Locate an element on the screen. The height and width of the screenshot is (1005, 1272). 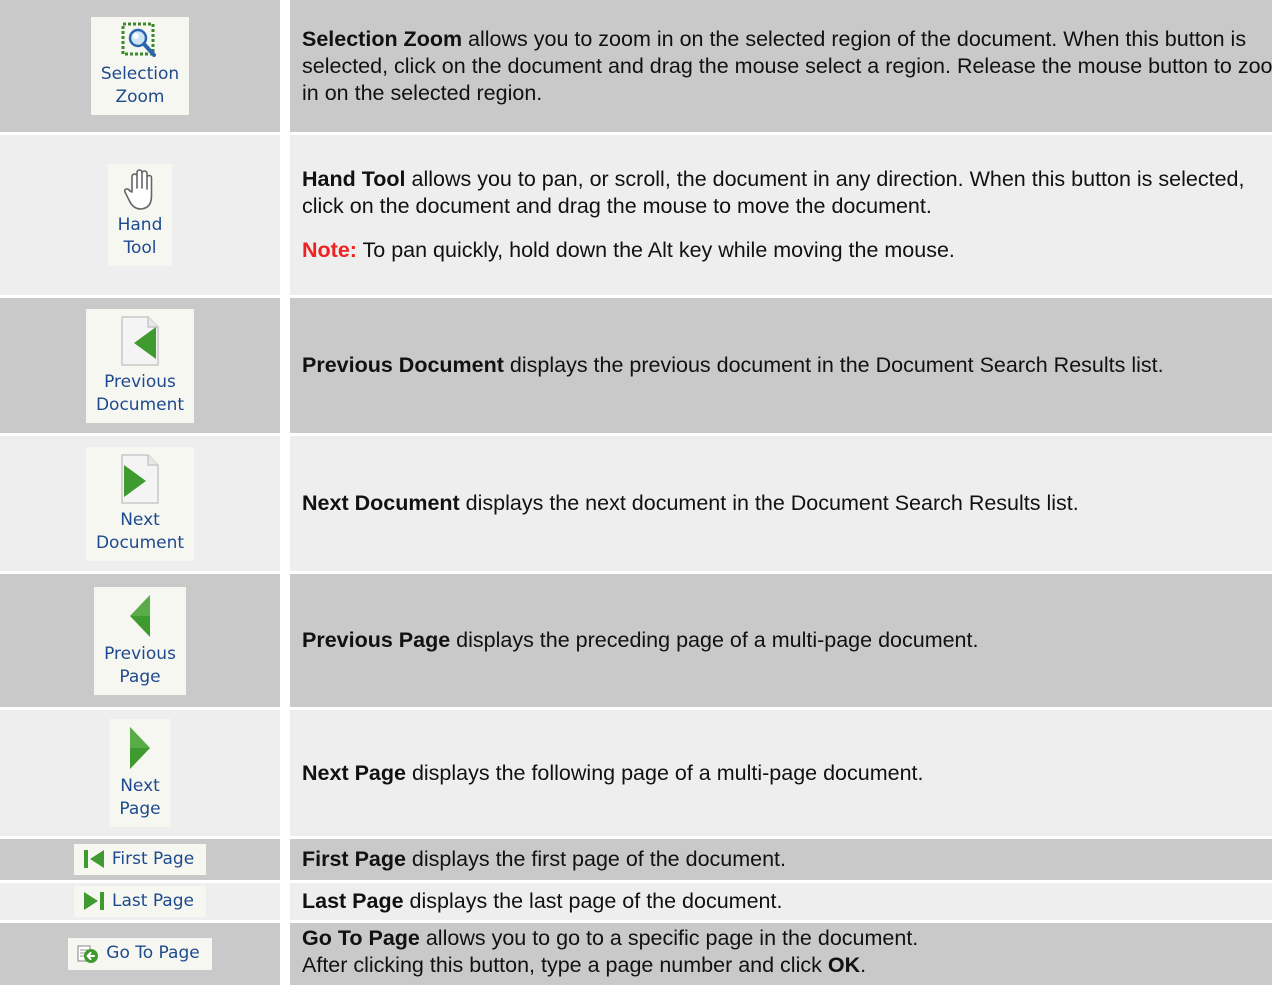
next-document-button: Next Document is located at coordinates (140, 503).